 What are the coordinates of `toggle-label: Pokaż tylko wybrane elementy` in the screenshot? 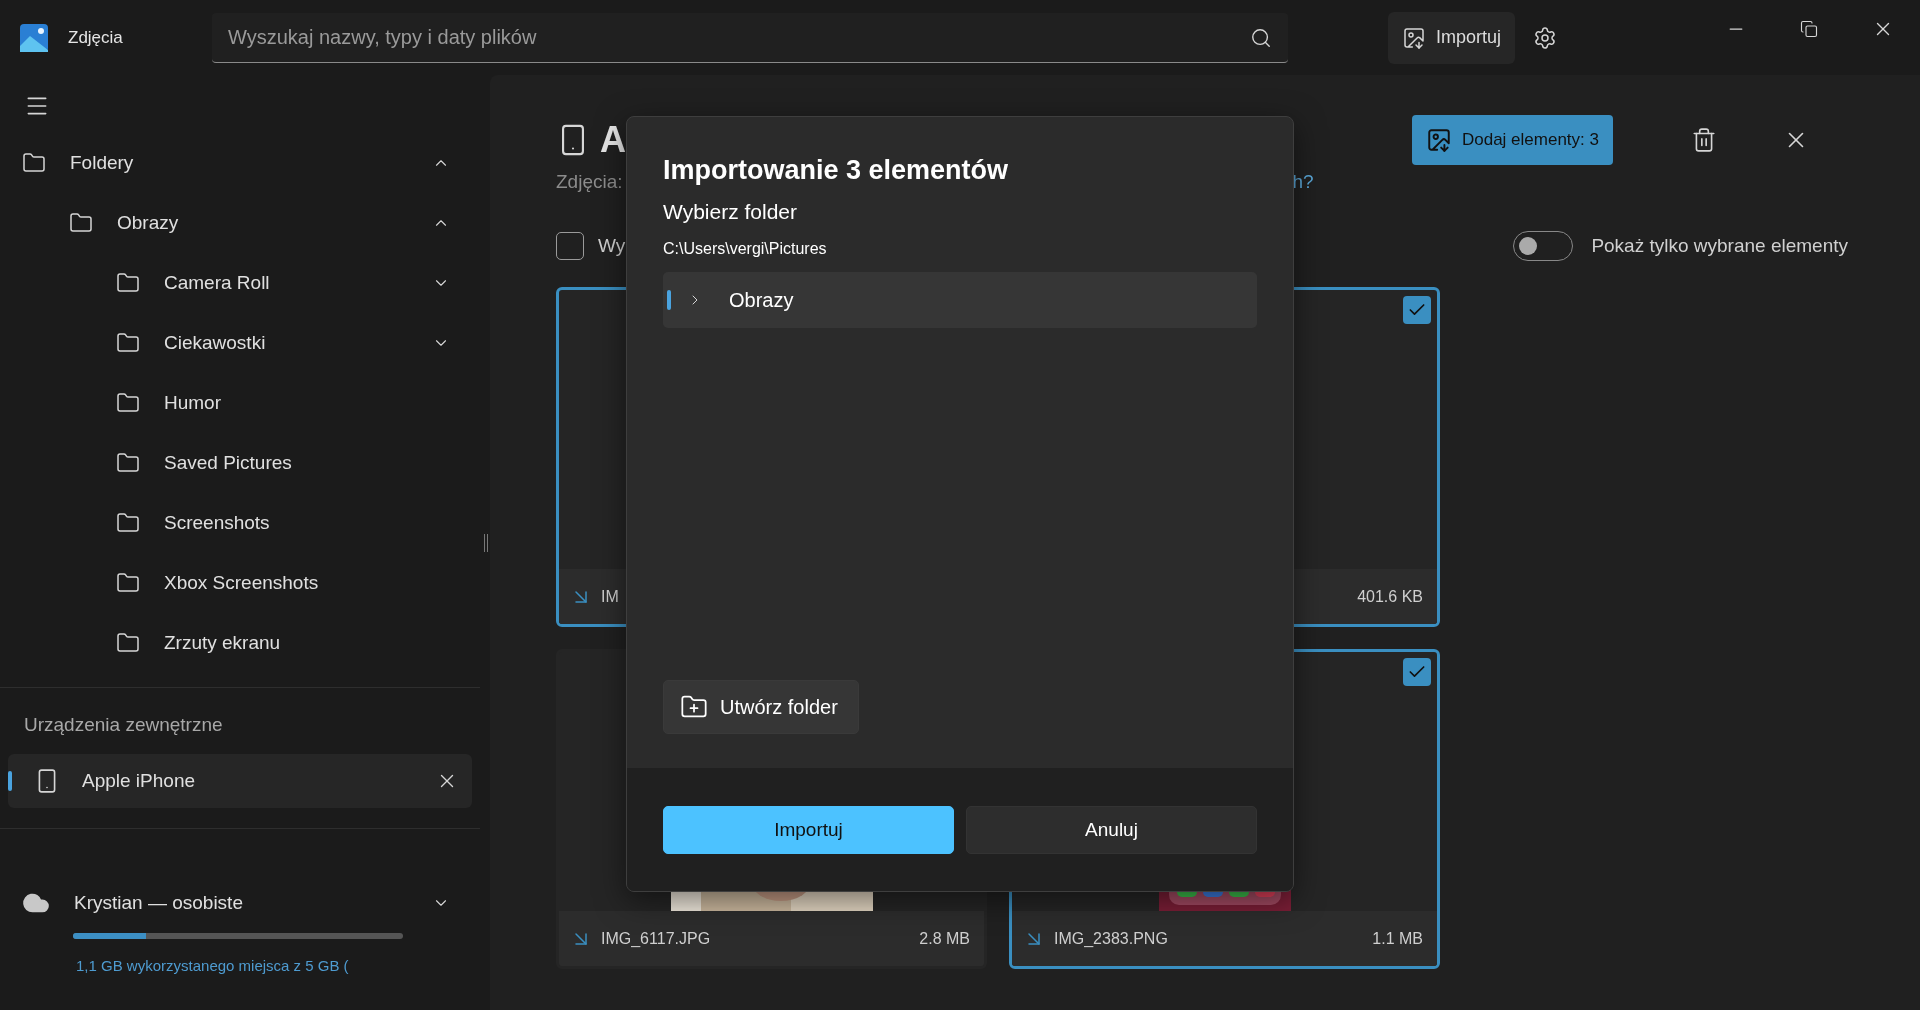 It's located at (1719, 246).